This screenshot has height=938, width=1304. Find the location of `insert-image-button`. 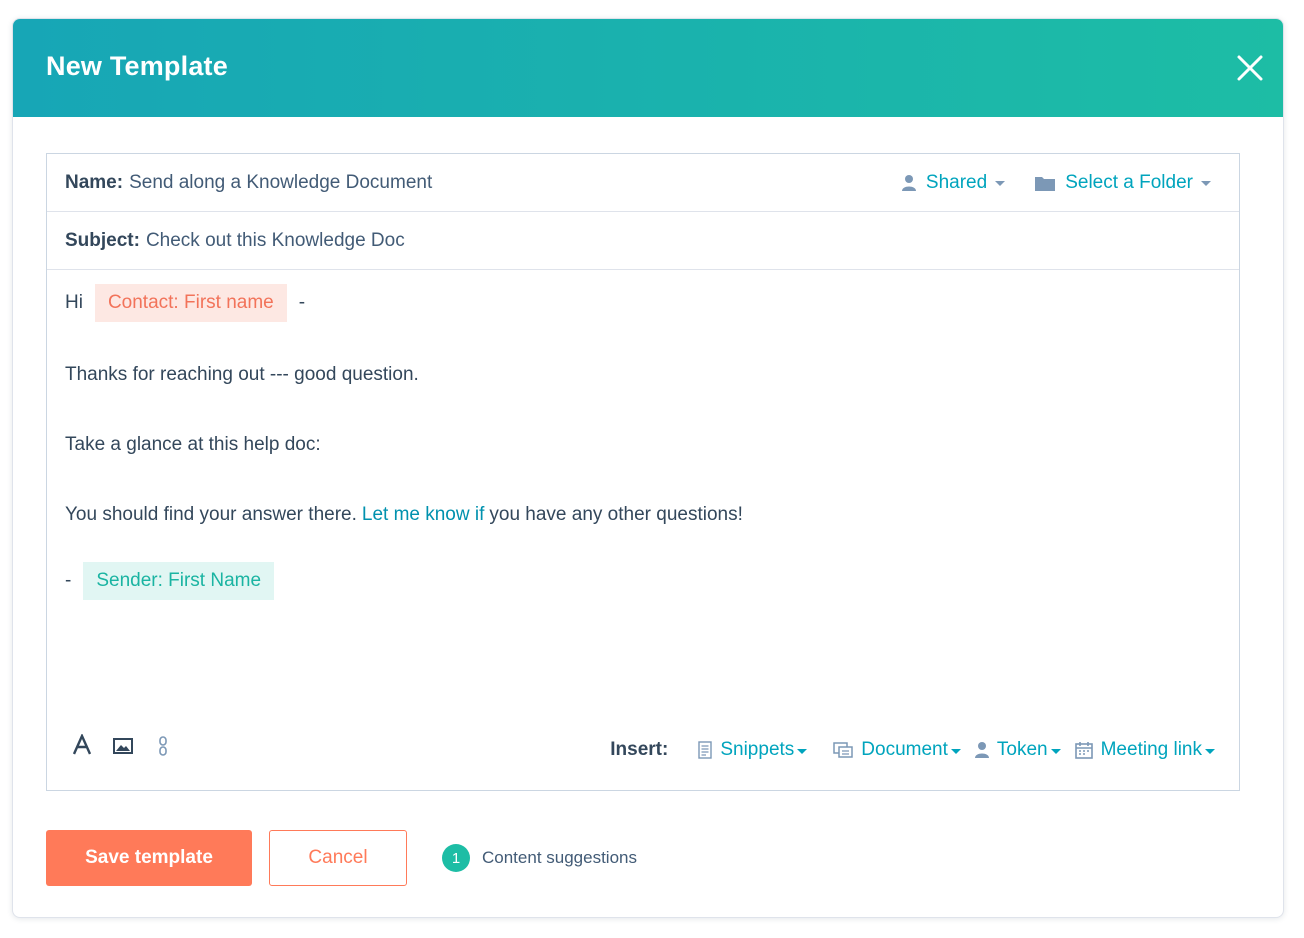

insert-image-button is located at coordinates (123, 748).